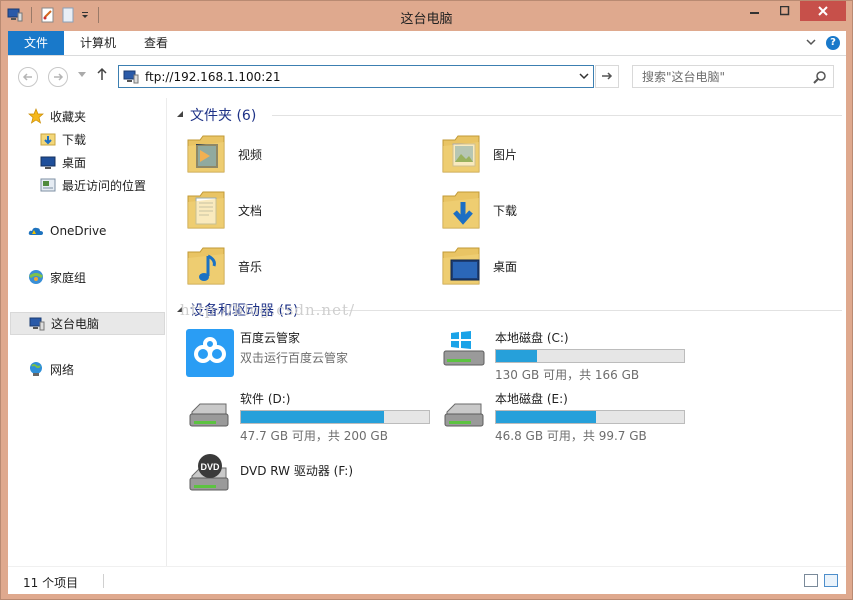 The image size is (853, 600). Describe the element at coordinates (567, 375) in the screenshot. I see `device-subtitle: 130 GB 可用，共 166 GB` at that location.